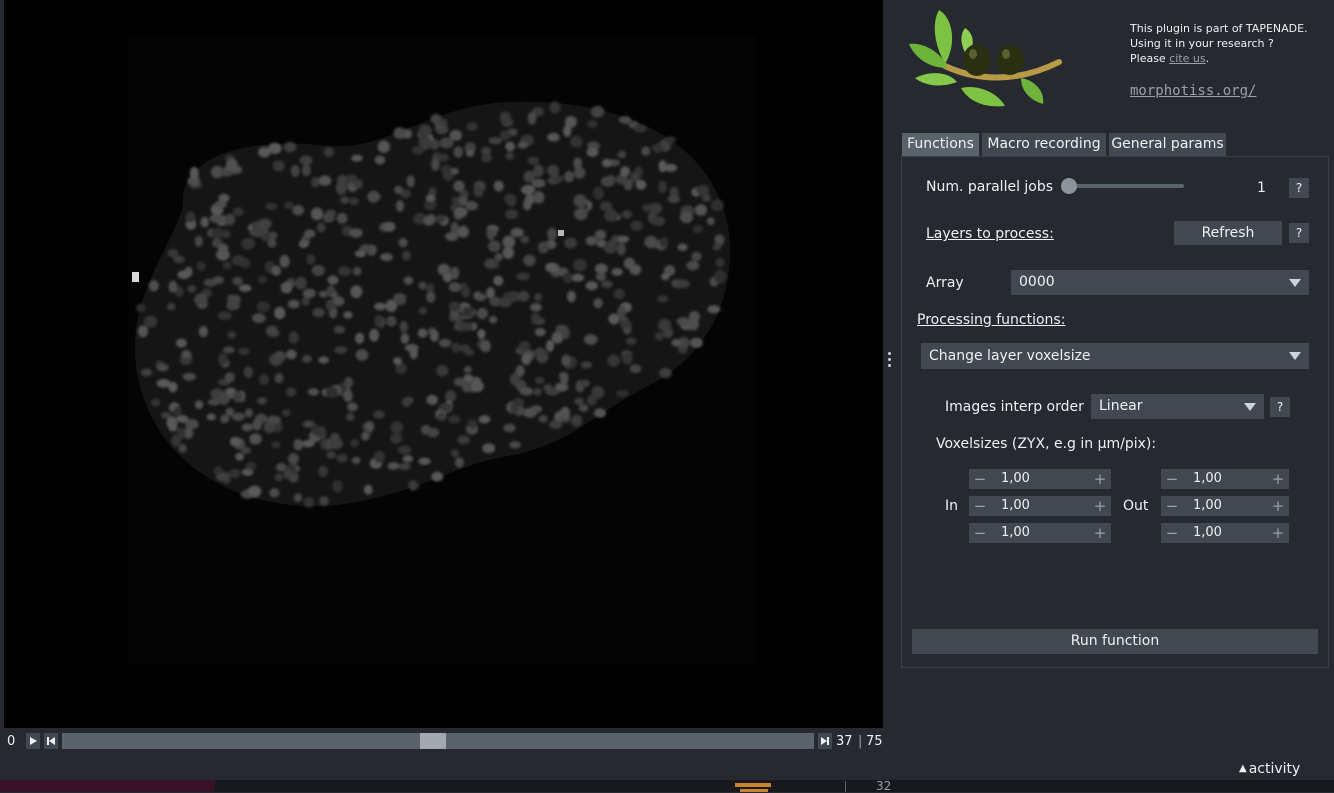 Image resolution: width=1334 pixels, height=793 pixels. What do you see at coordinates (940, 144) in the screenshot?
I see `tab-functions: Functions` at bounding box center [940, 144].